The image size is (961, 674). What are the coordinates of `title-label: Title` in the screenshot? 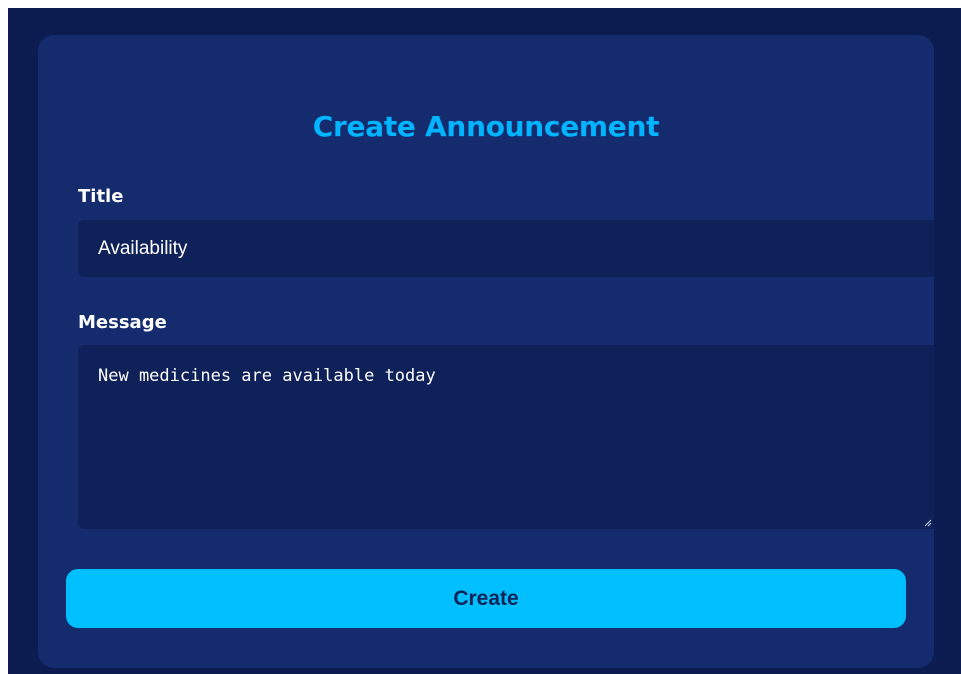 It's located at (101, 196).